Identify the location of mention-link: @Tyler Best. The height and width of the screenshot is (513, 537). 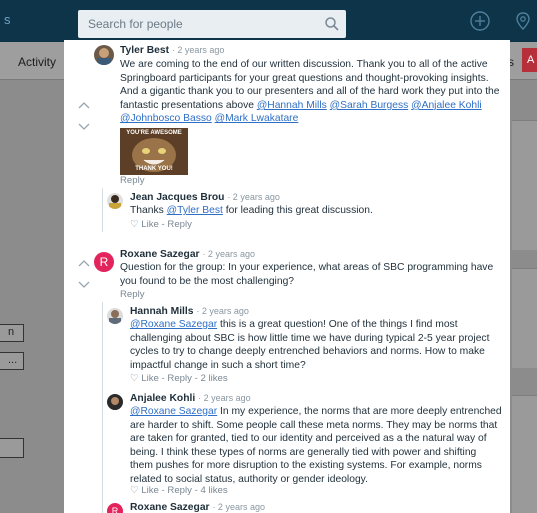
(195, 210).